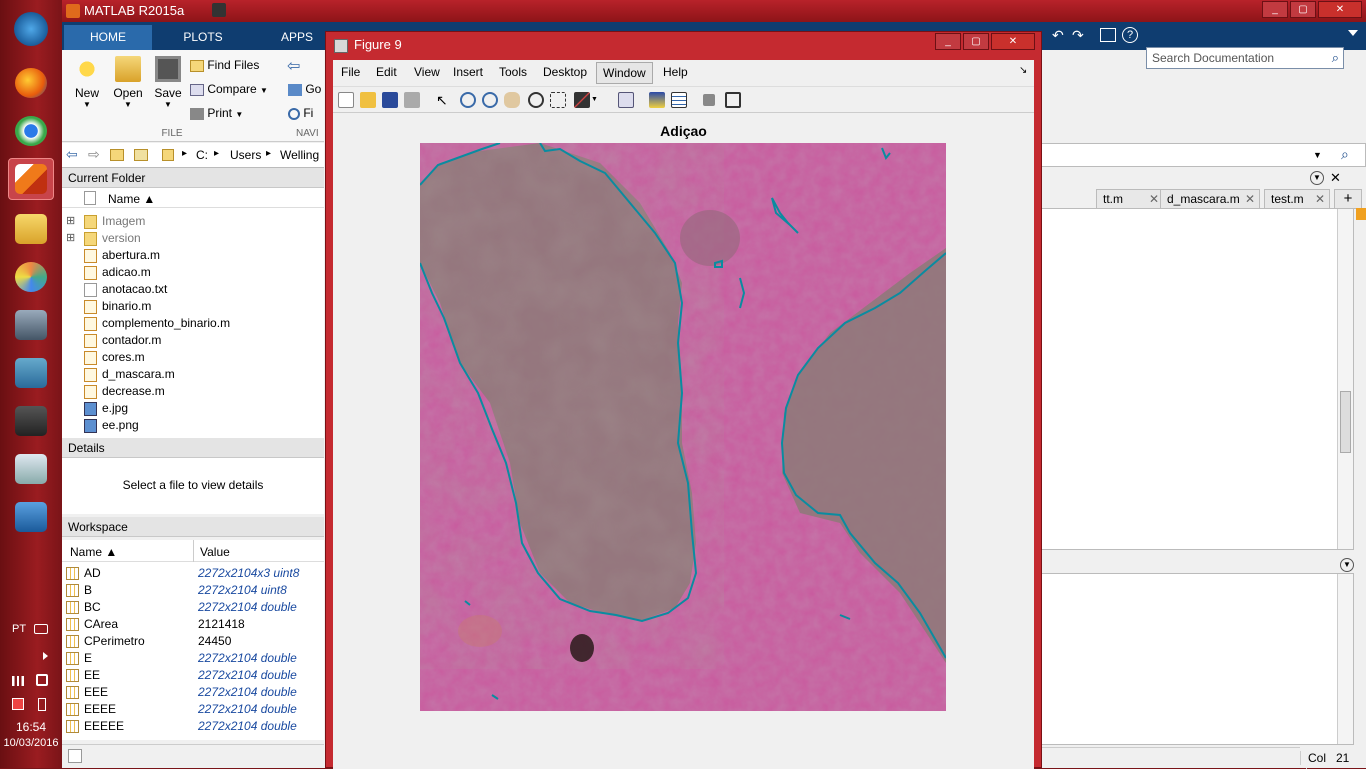 This screenshot has height=769, width=1366. I want to click on taskbar-chrome, so click(31, 131).